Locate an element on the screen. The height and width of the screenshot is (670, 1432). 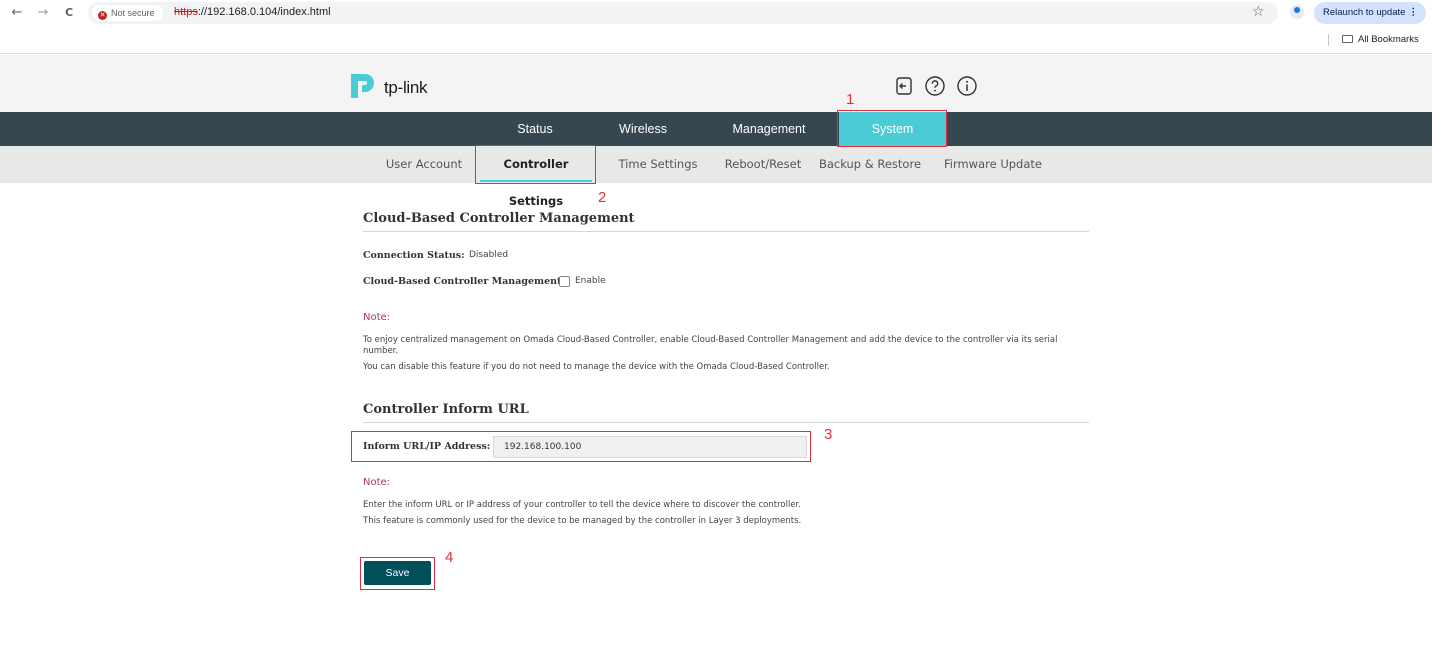
connection-status-value: Disabled is located at coordinates (489, 255).